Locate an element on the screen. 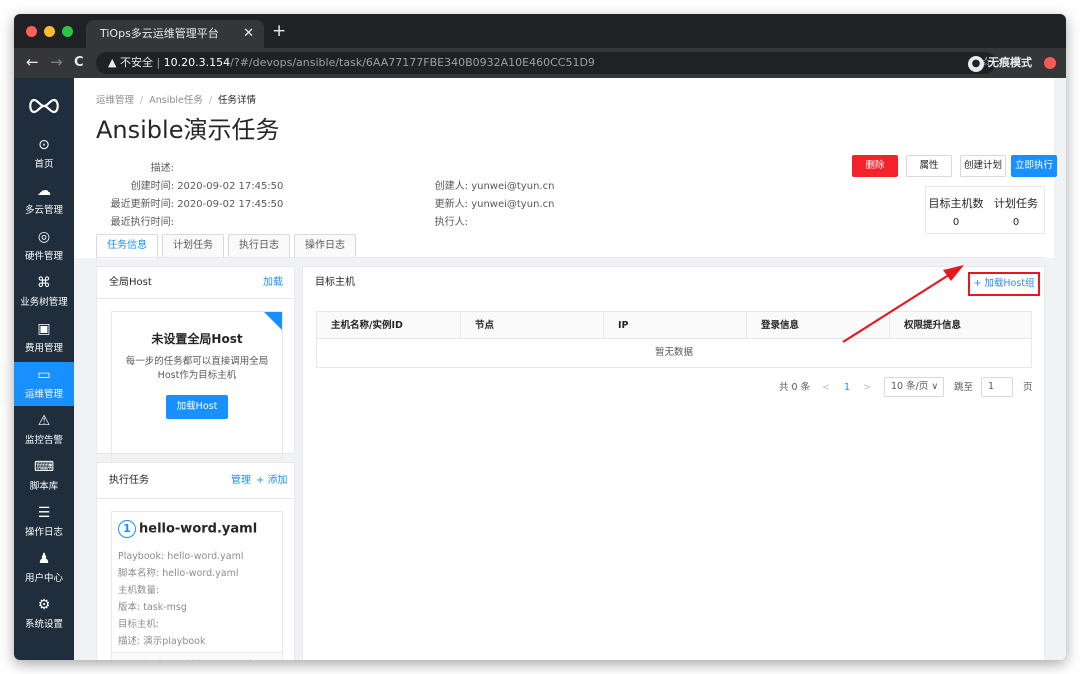  incognito-icon: ● is located at coordinates (976, 64).